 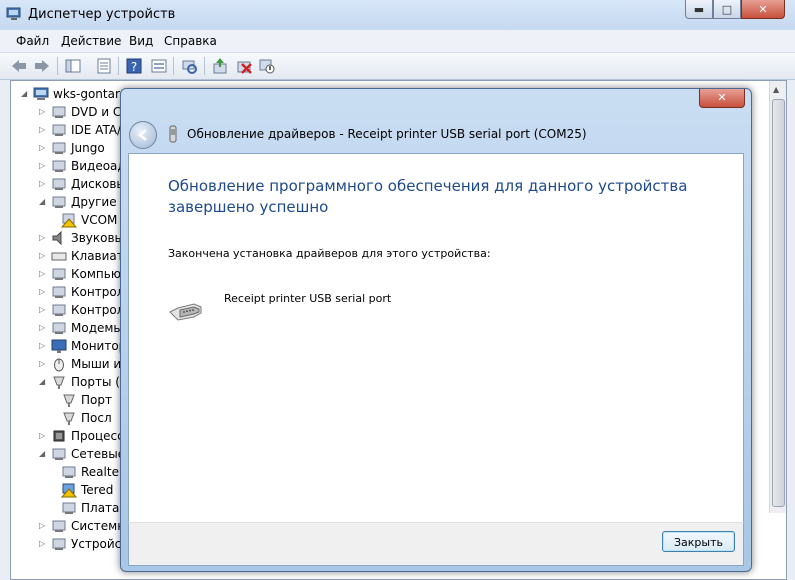 I want to click on tree-item-label: Звуковы, so click(x=98, y=238).